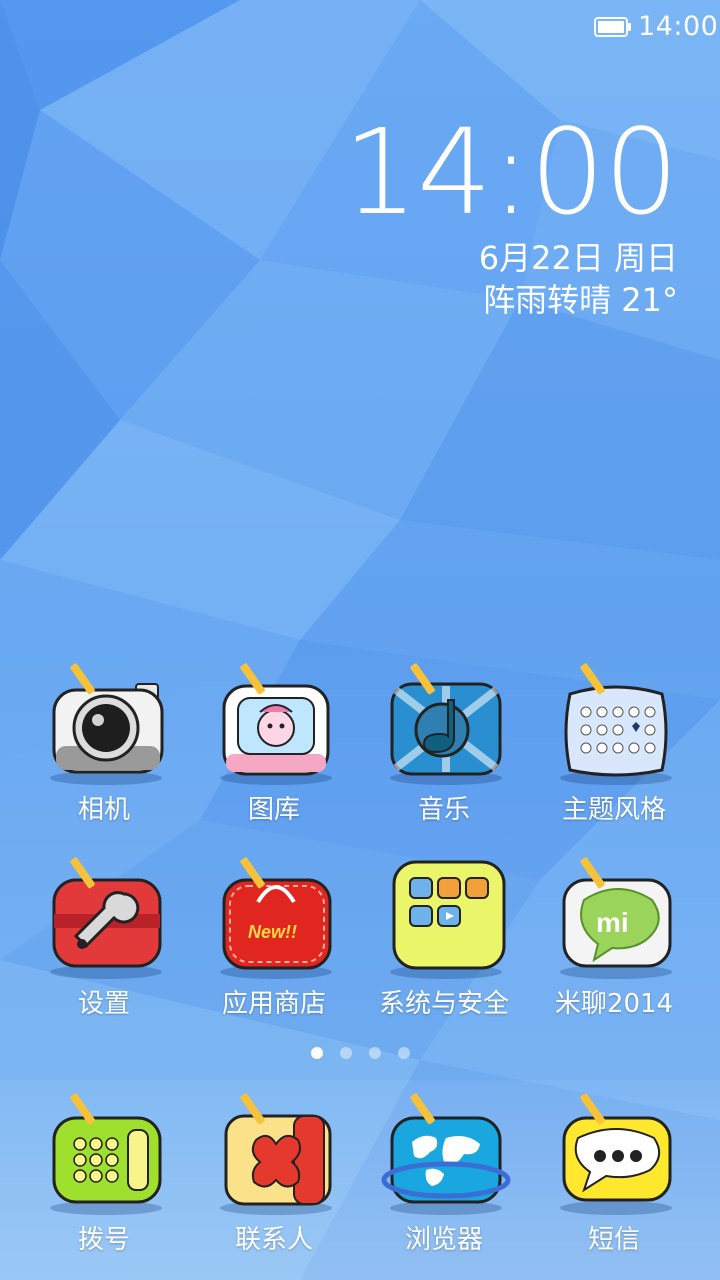 This screenshot has height=1280, width=720. Describe the element at coordinates (612, 27) in the screenshot. I see `battery-full-icon` at that location.